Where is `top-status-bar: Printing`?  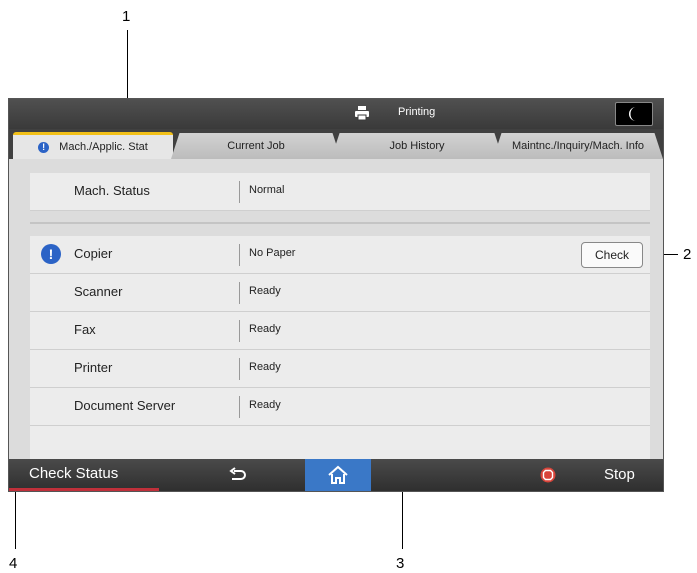 top-status-bar: Printing is located at coordinates (336, 114).